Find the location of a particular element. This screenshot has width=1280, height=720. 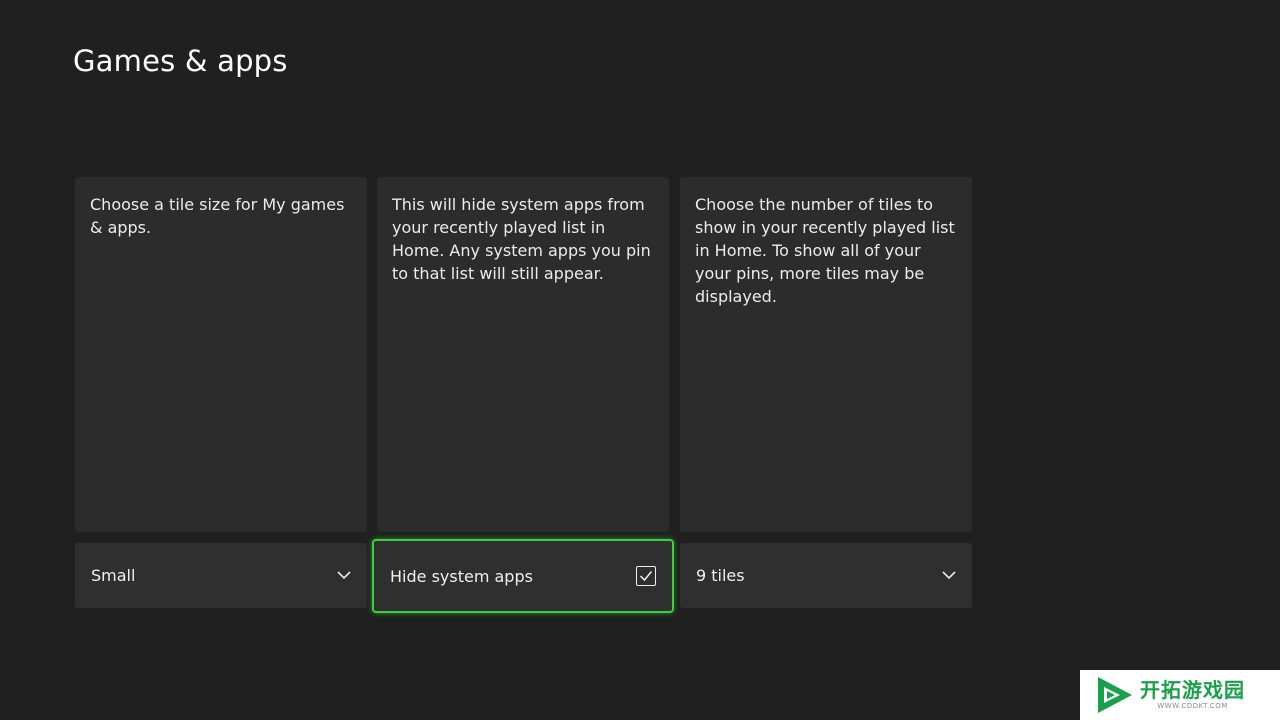

checkmark-icon is located at coordinates (646, 576).